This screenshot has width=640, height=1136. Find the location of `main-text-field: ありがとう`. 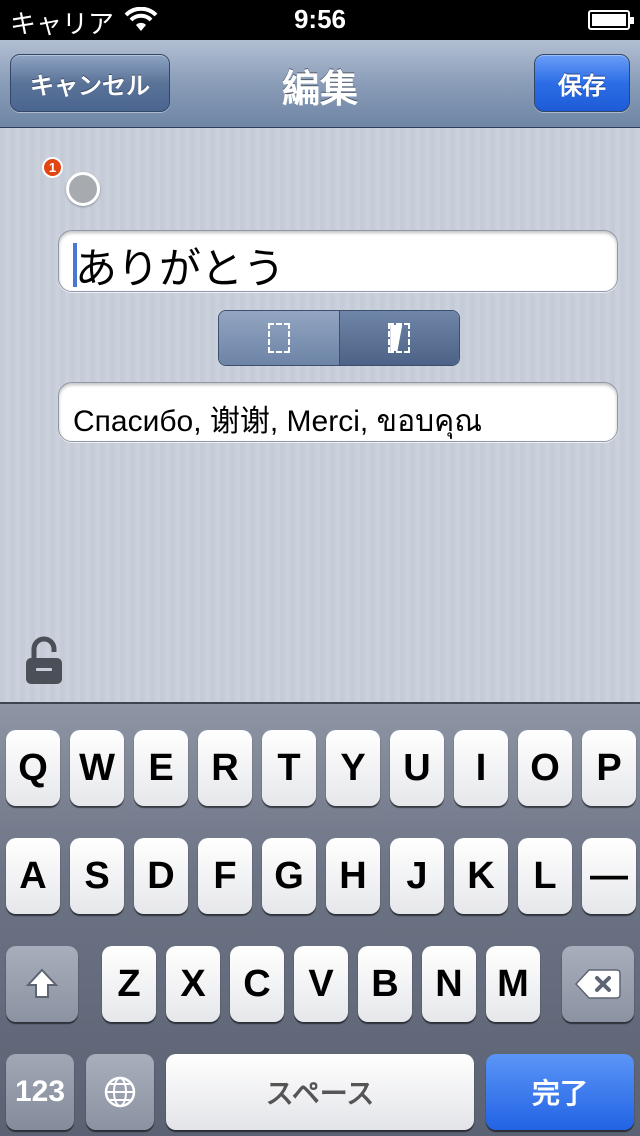

main-text-field: ありがとう is located at coordinates (338, 261).